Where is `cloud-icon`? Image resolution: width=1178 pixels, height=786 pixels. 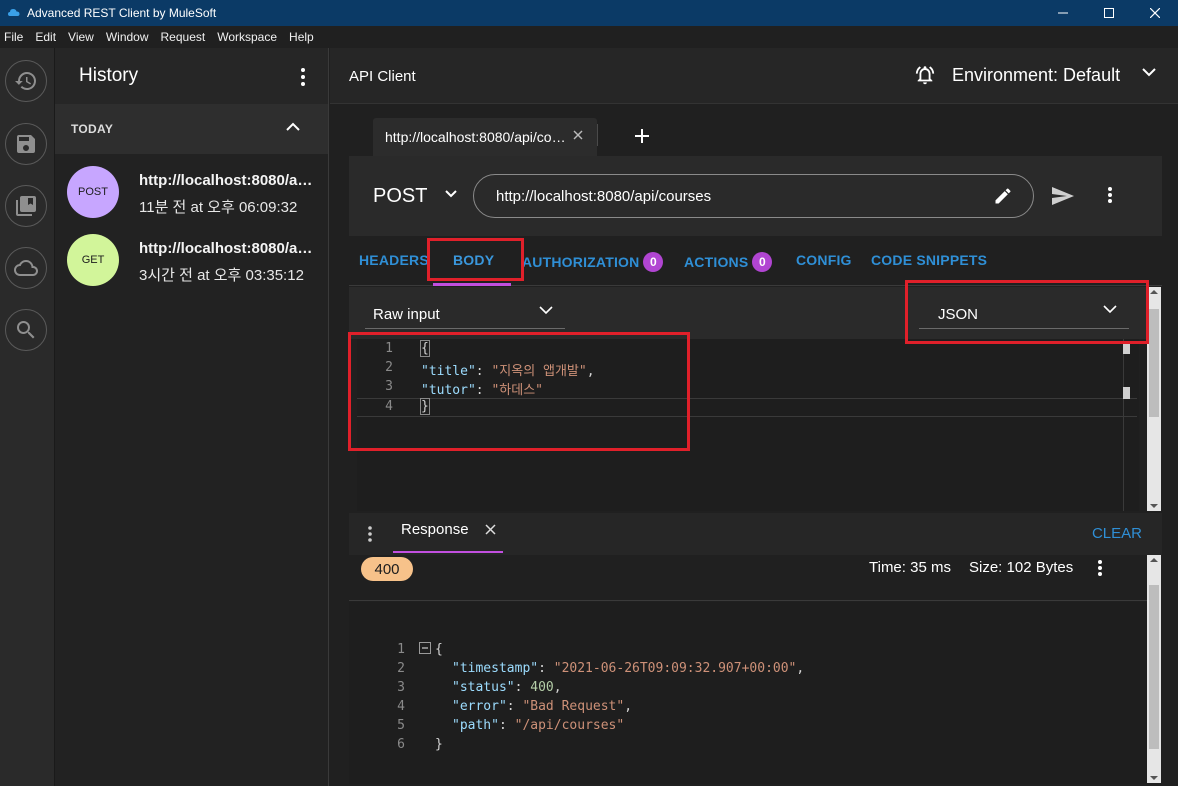
cloud-icon is located at coordinates (26, 268).